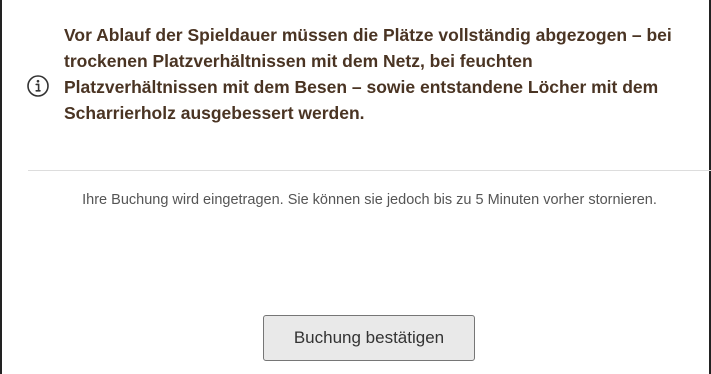  I want to click on info-icon, so click(38, 86).